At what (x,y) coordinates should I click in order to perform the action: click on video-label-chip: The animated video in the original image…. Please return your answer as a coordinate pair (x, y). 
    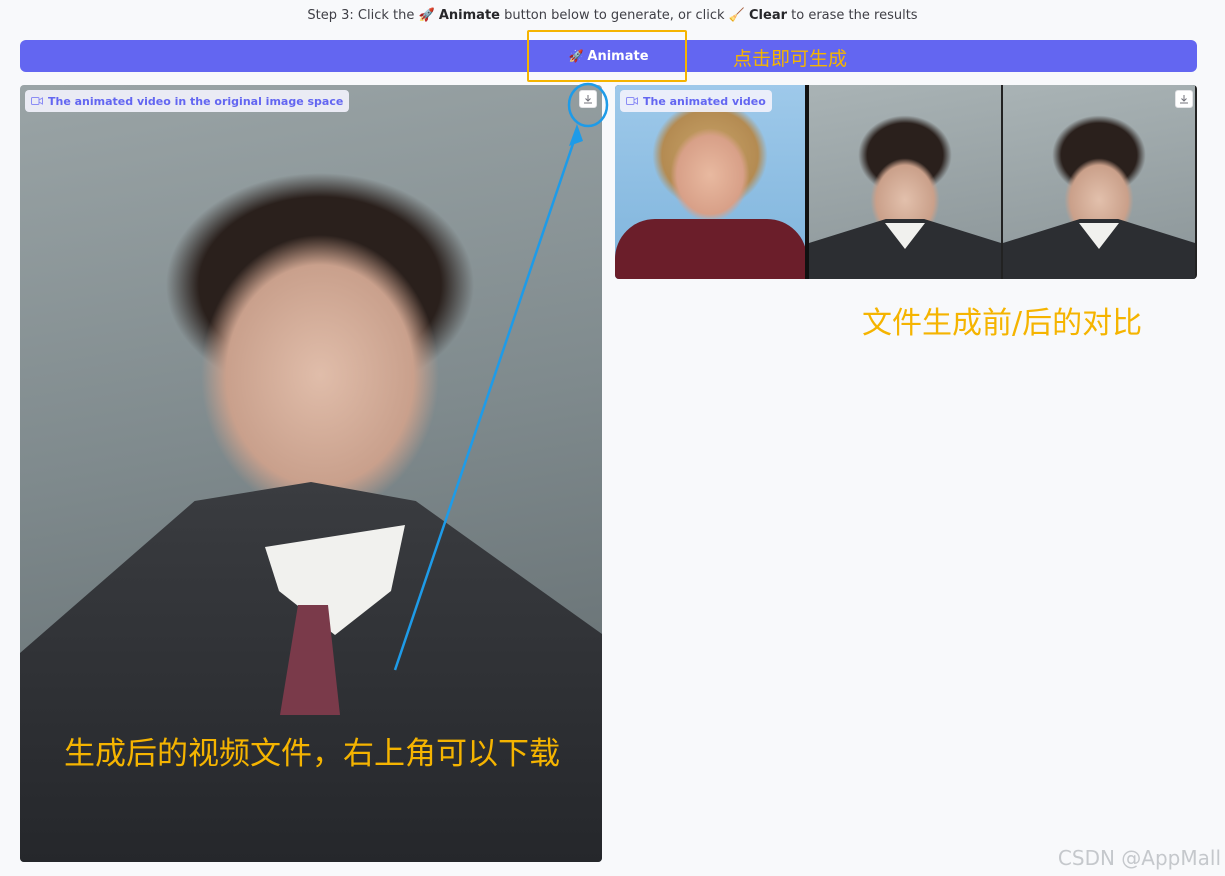
    Looking at the image, I should click on (187, 101).